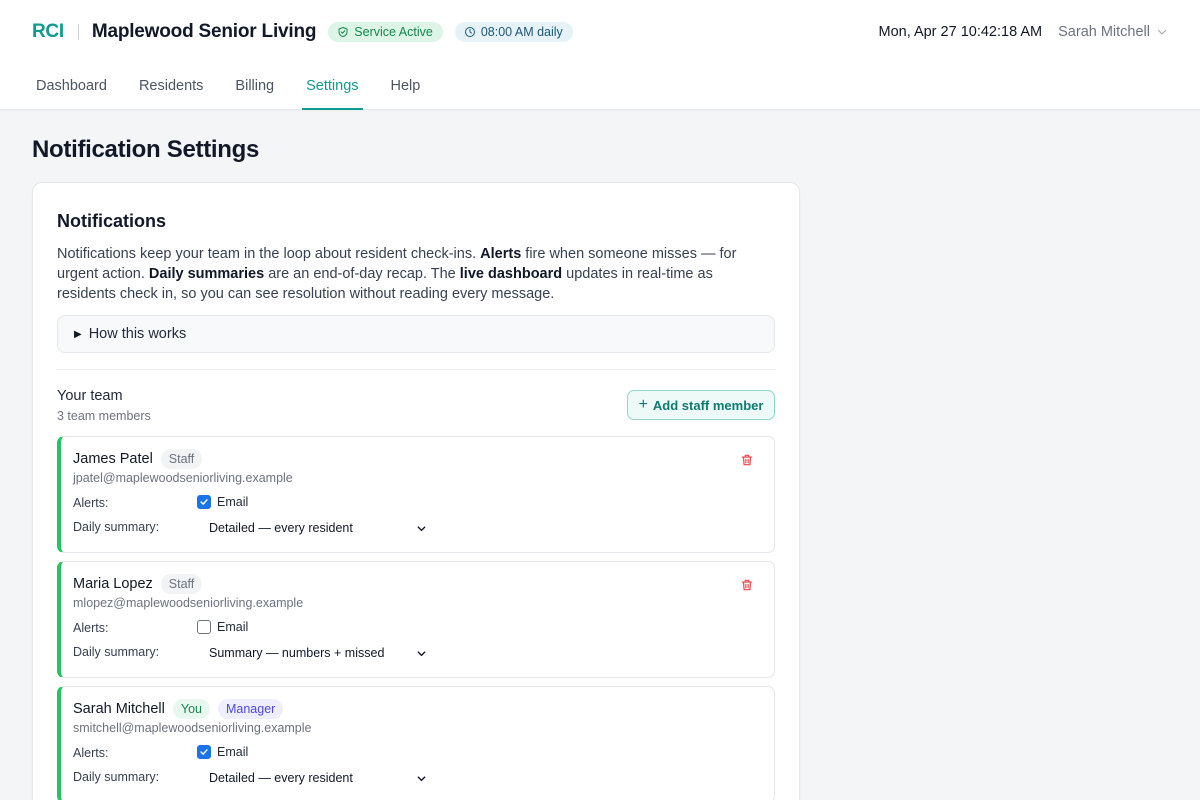 This screenshot has width=1200, height=800. I want to click on member-email: jpatel@maplewoodseniorliving.example, so click(183, 478).